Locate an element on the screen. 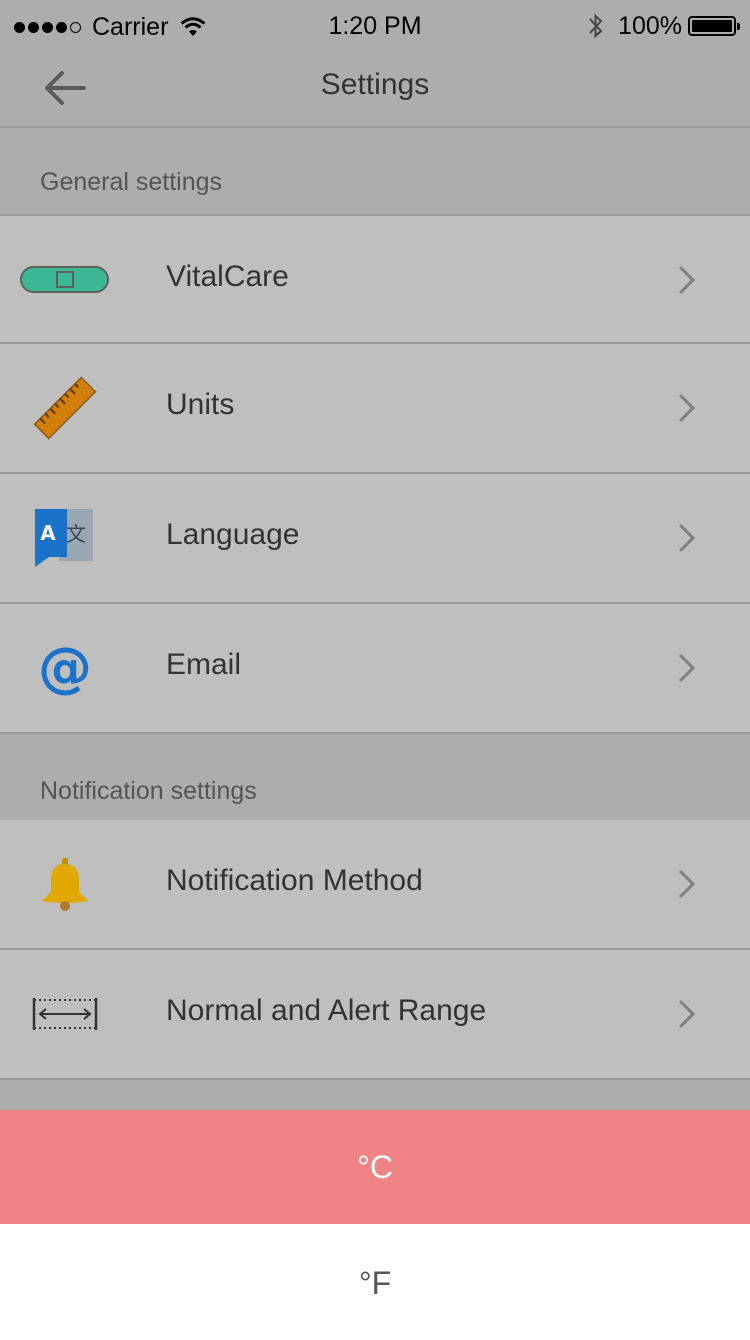 The width and height of the screenshot is (750, 1340). list-footer-spacer is located at coordinates (375, 1094).